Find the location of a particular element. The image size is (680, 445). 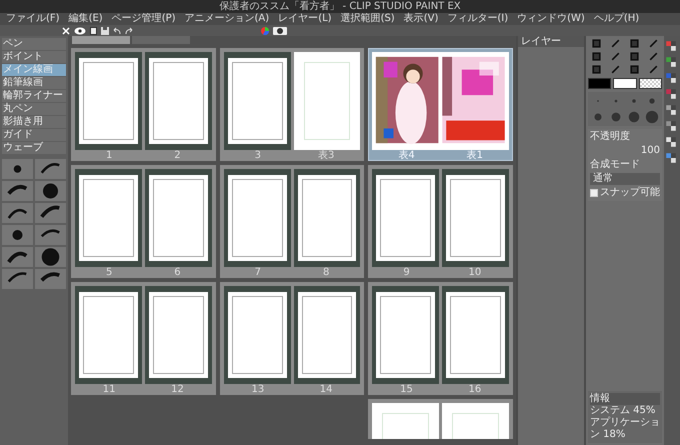

subtool-item: 丸ペン is located at coordinates (34, 109).